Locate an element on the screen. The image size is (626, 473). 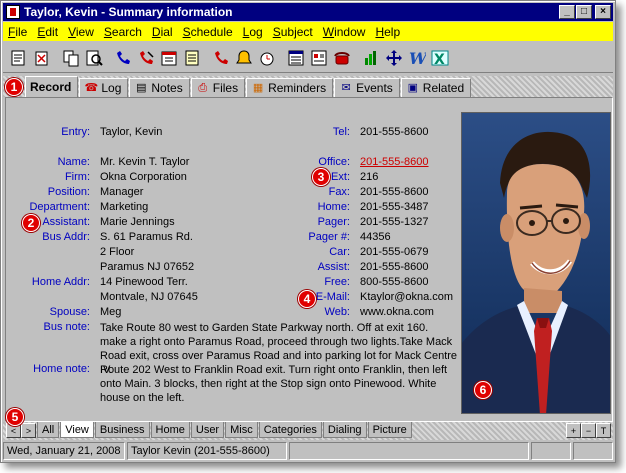
home-addr-line-1: 14 Pinewood Terr. is located at coordinates (144, 282).